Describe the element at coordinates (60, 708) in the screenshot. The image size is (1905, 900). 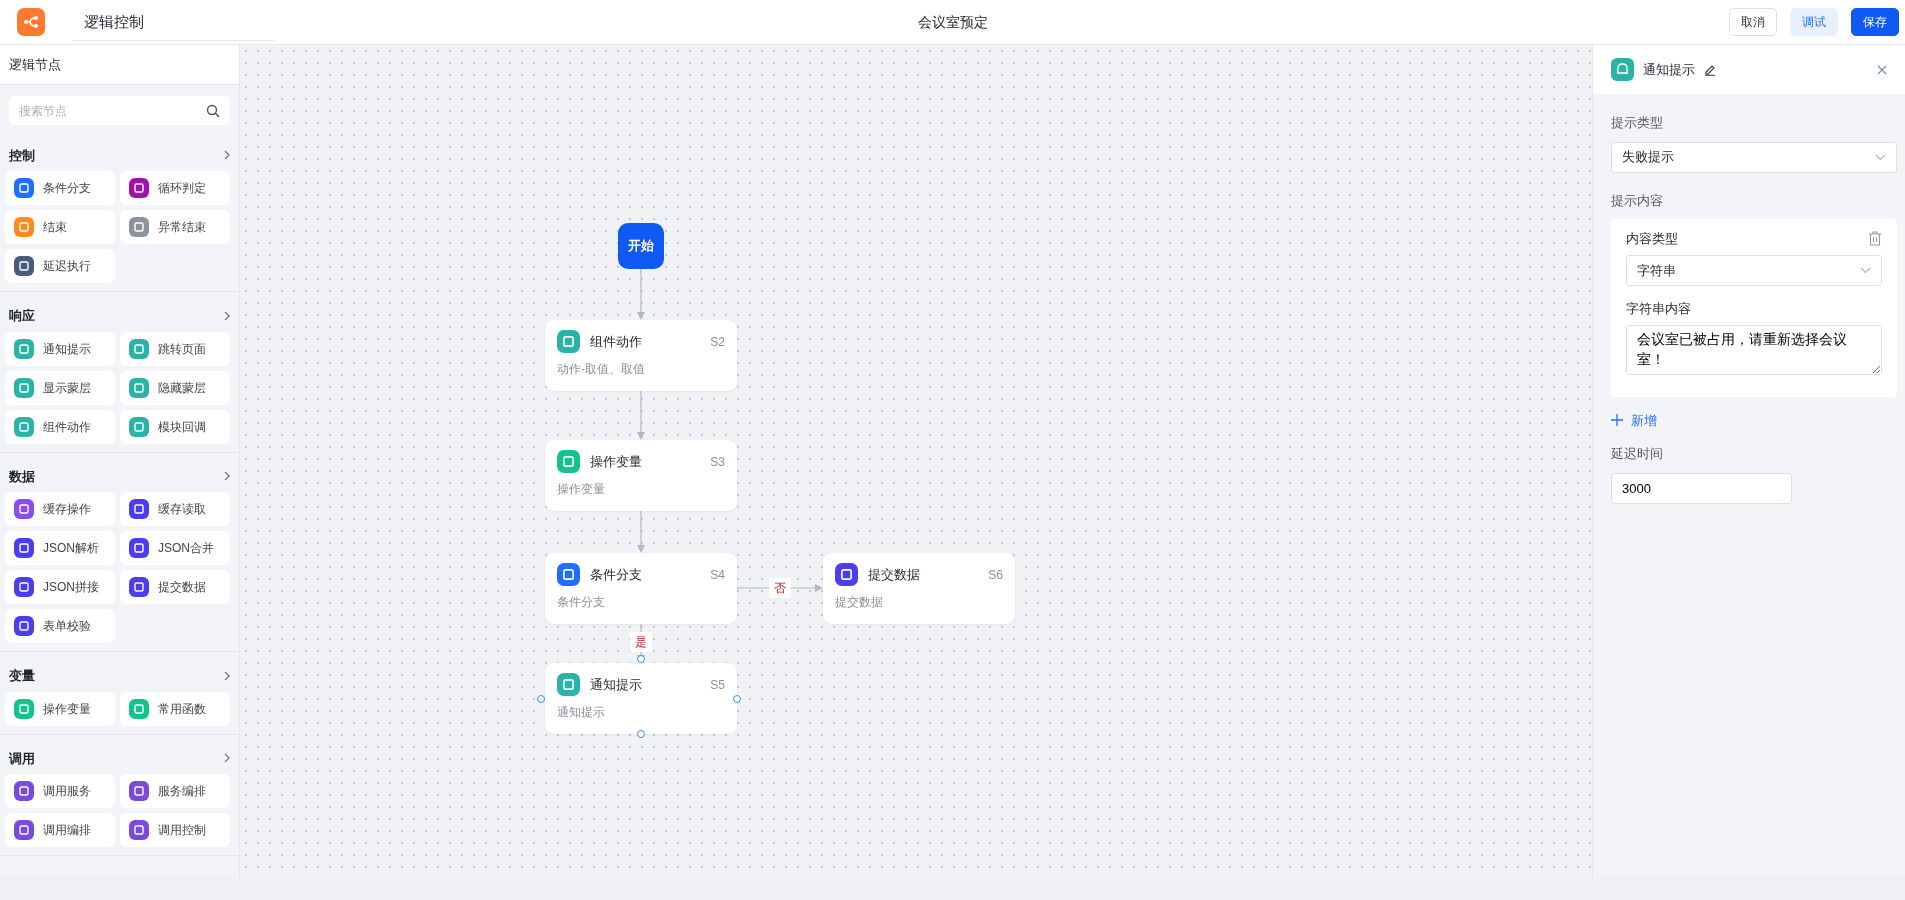
I see `node-palette-item: 操作变量` at that location.